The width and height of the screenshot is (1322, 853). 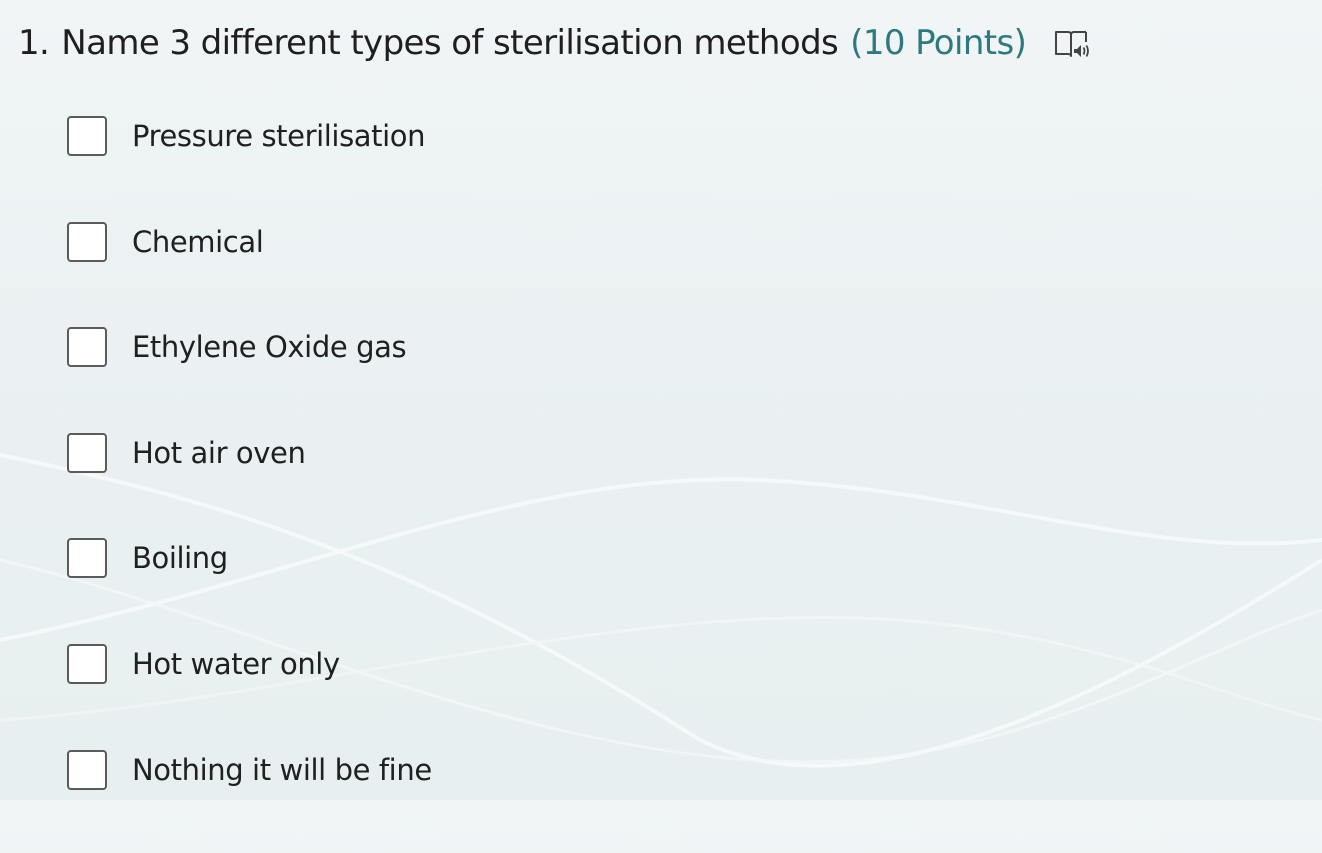 What do you see at coordinates (219, 452) in the screenshot?
I see `option-label: Hot air oven` at bounding box center [219, 452].